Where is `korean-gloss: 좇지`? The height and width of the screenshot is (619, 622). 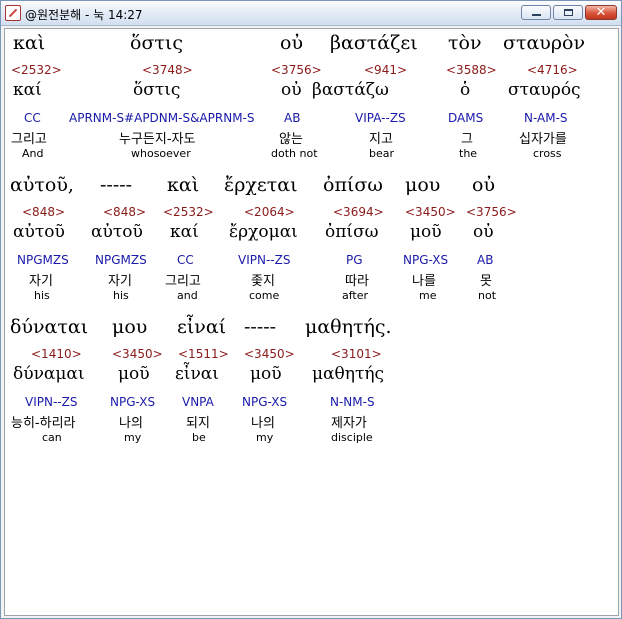
korean-gloss: 좇지 is located at coordinates (263, 281).